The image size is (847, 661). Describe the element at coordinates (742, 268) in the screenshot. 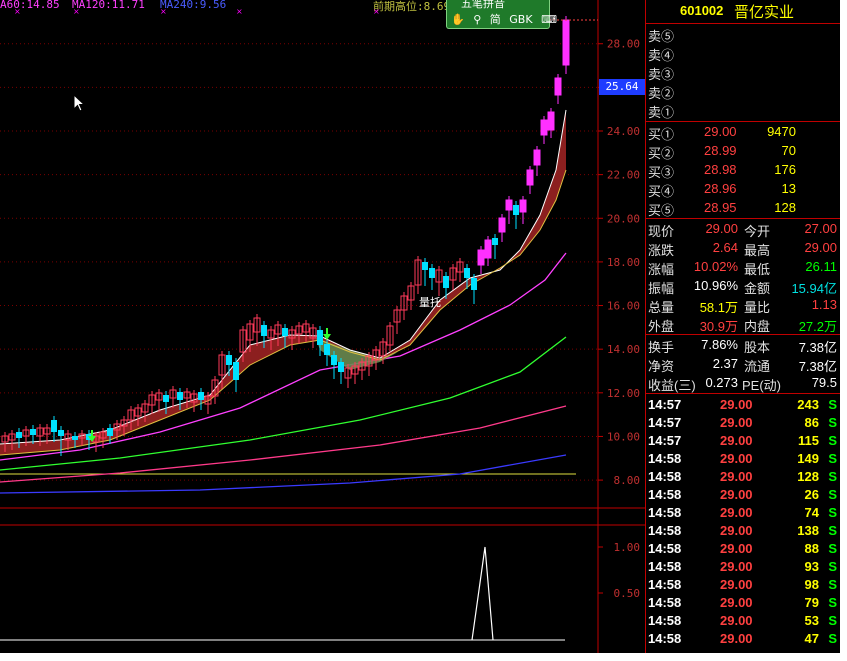

I see `quote-row-pct: 涨幅 10.02% 最低 26.11` at that location.